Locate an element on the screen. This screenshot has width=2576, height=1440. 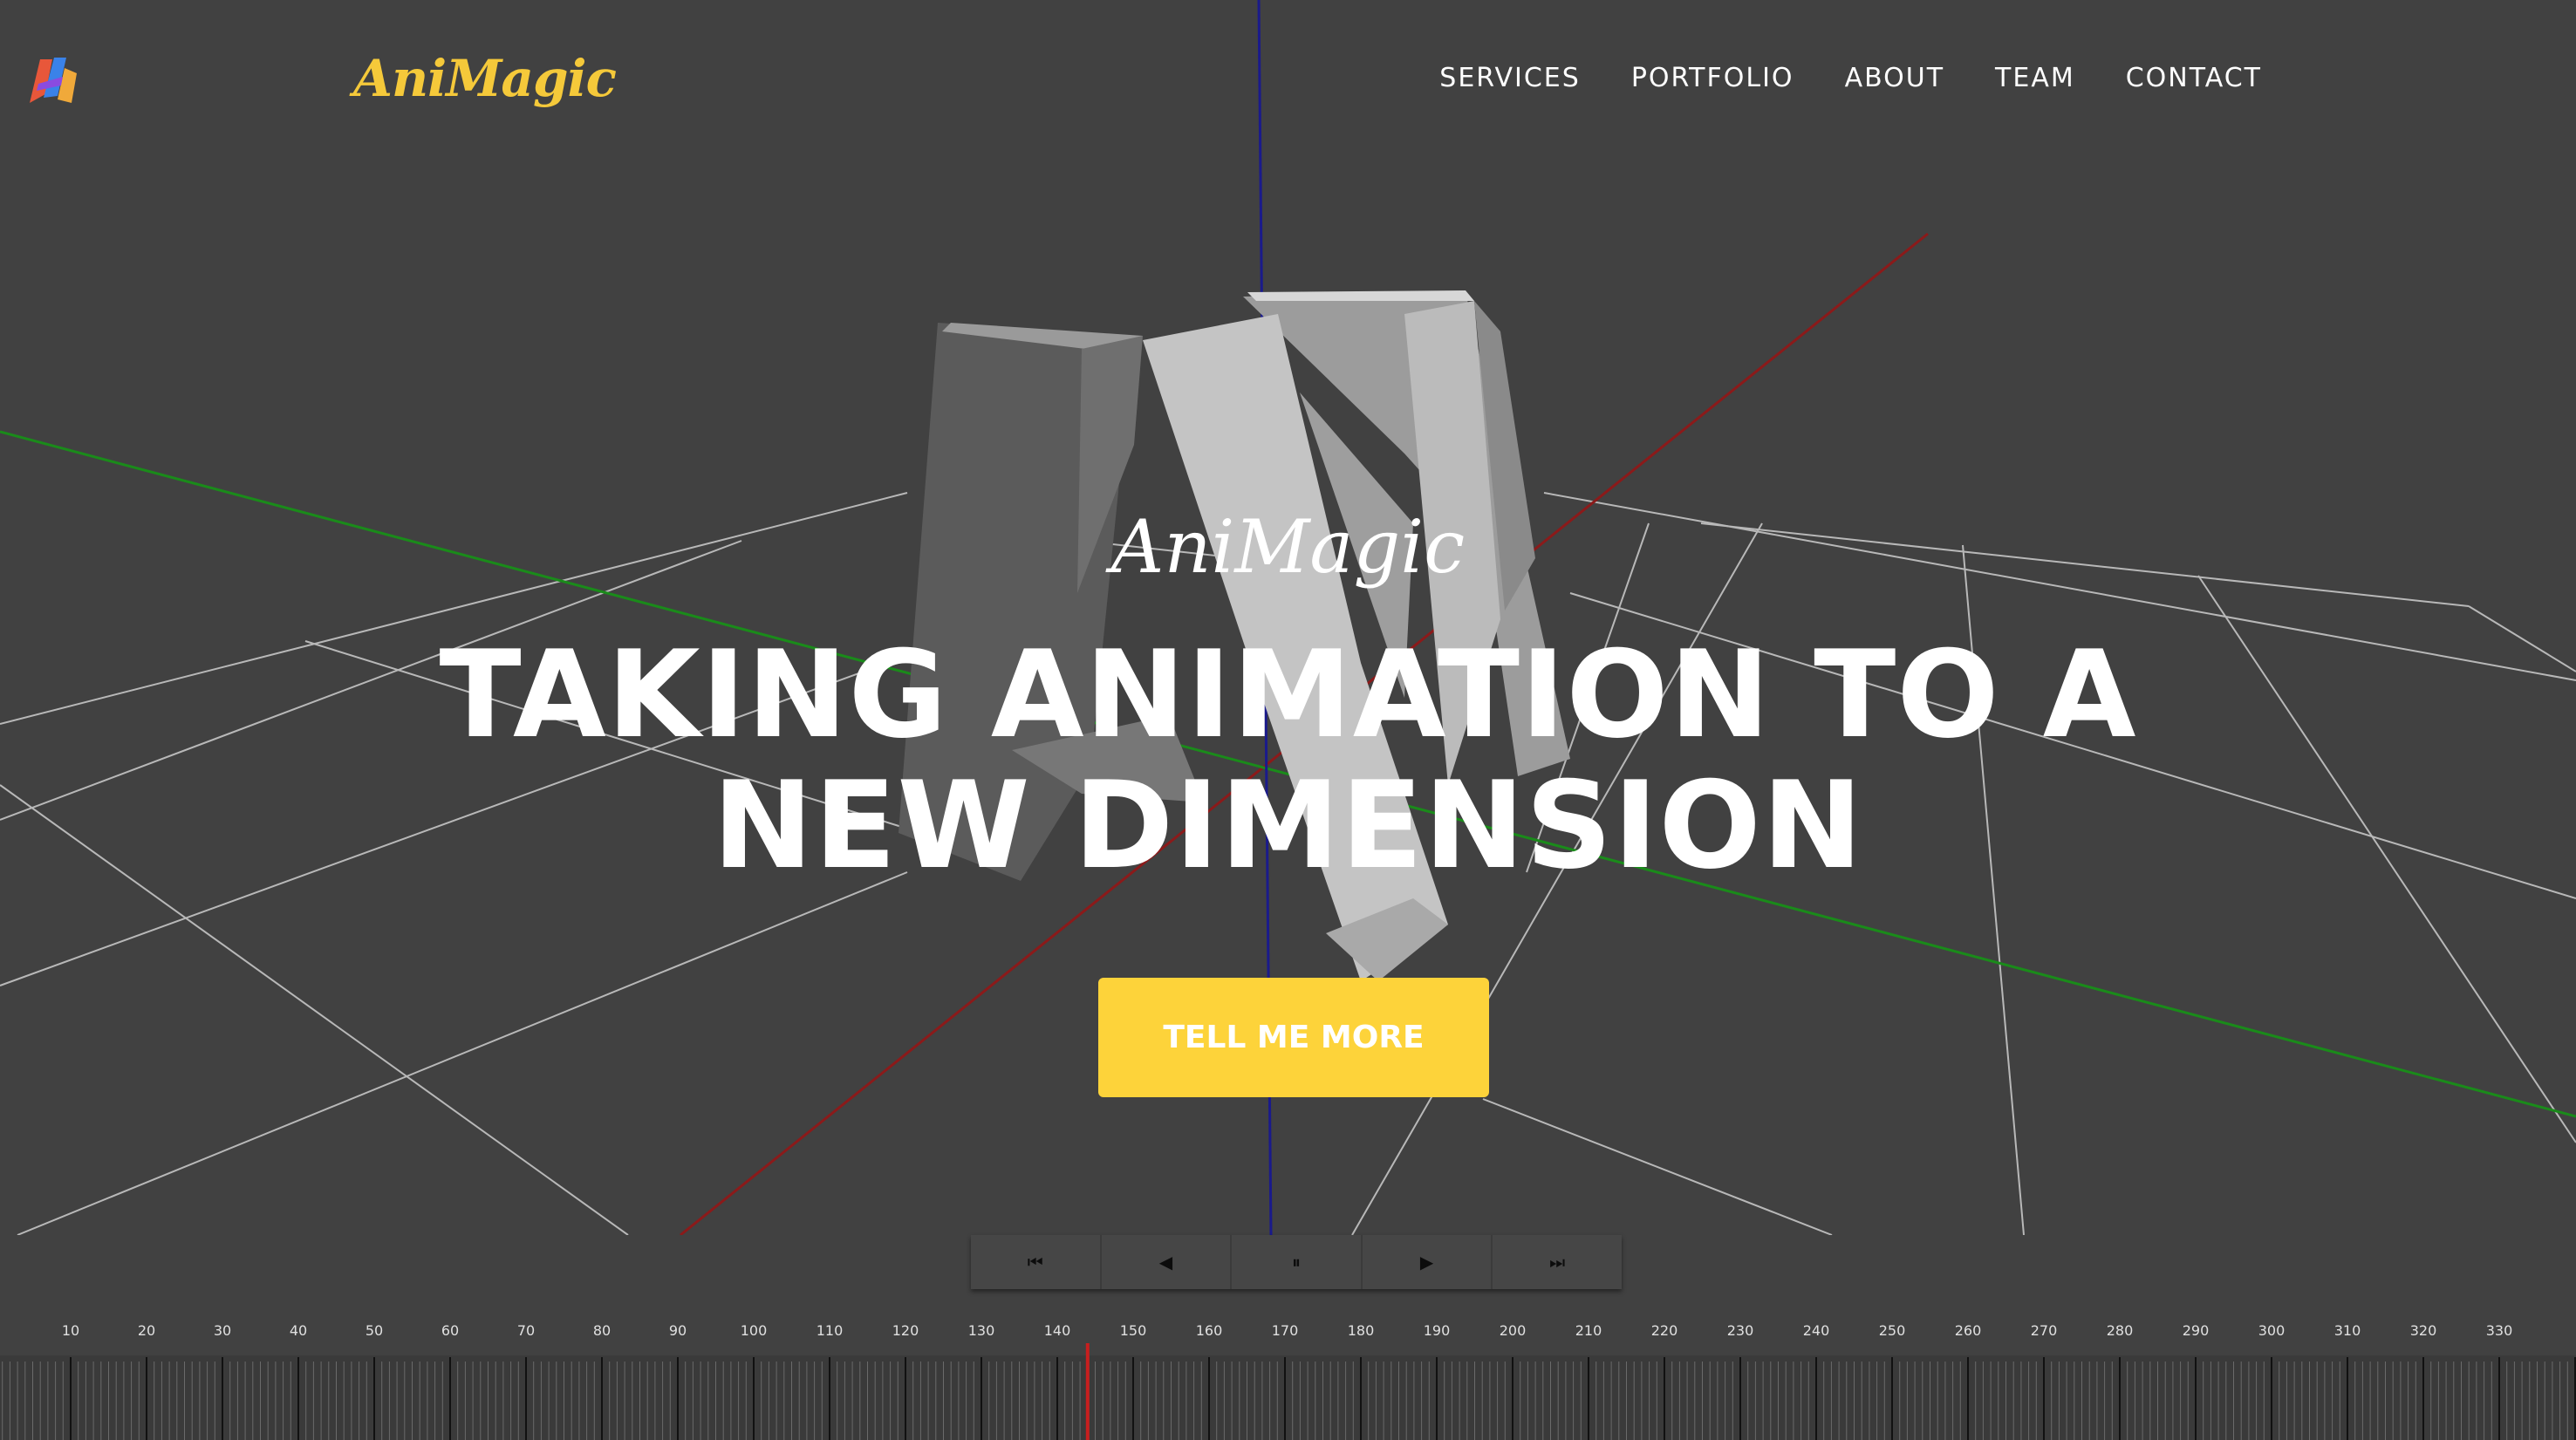
ruler-label: 190 is located at coordinates (1437, 1330).